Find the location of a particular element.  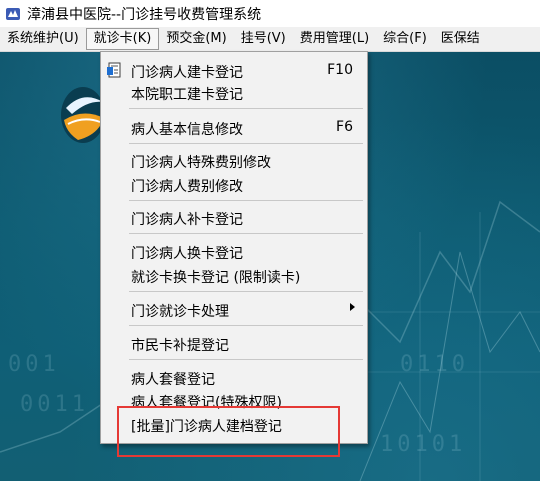

menu-item-patient-info-edit: 病人基本信息修改 F6 is located at coordinates (234, 127).